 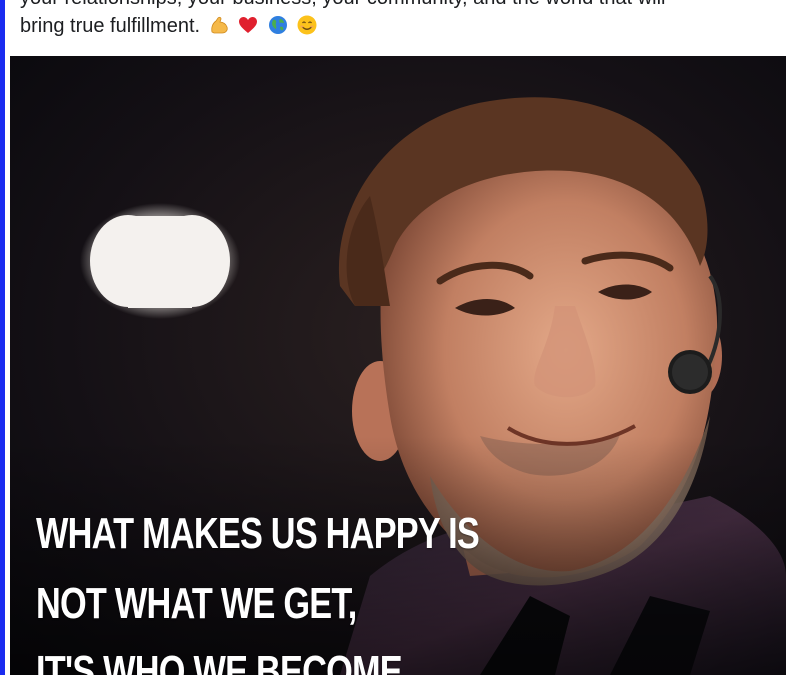 What do you see at coordinates (307, 25) in the screenshot?
I see `smiling-face-icon` at bounding box center [307, 25].